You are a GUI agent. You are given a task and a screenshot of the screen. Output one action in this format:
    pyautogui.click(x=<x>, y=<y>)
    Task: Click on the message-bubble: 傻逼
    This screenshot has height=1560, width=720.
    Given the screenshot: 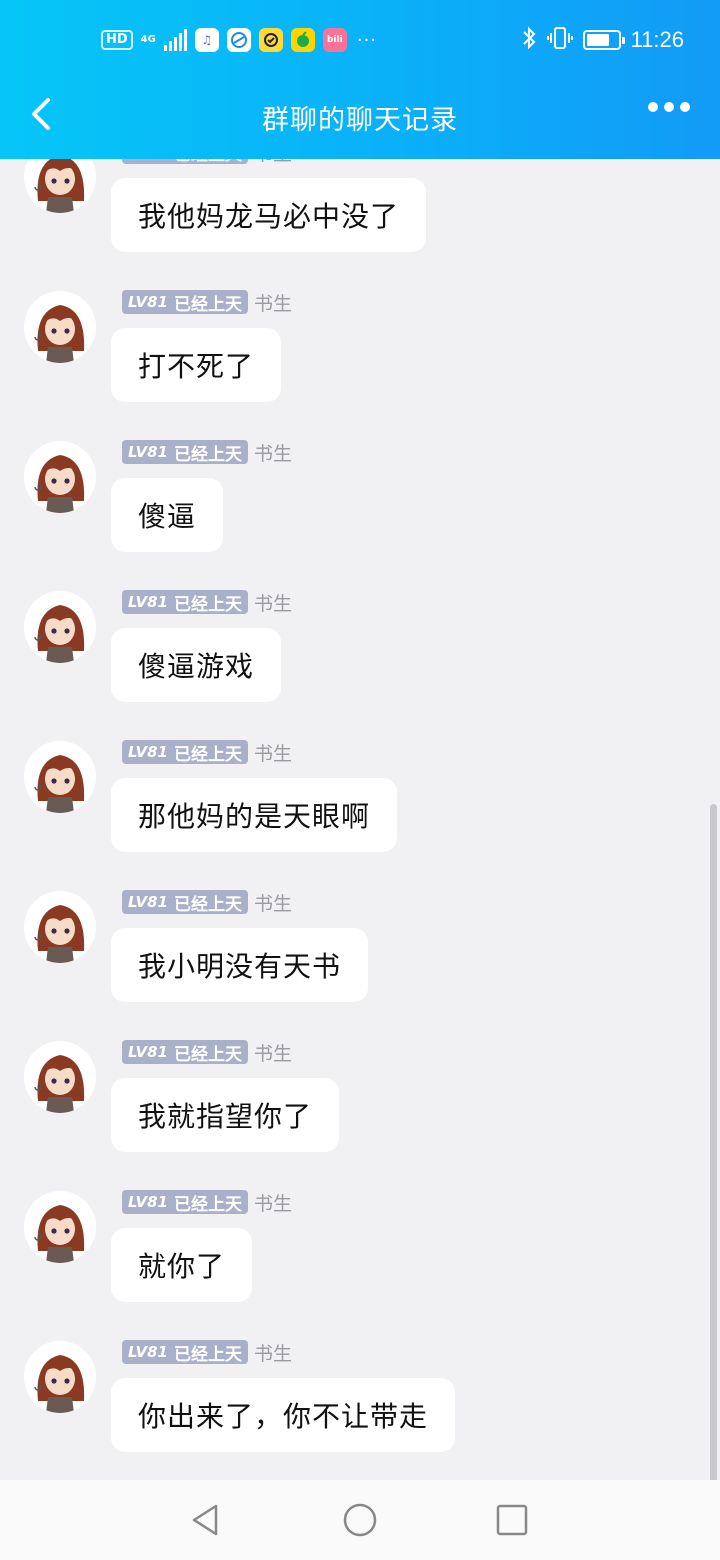 What is the action you would take?
    pyautogui.click(x=167, y=515)
    